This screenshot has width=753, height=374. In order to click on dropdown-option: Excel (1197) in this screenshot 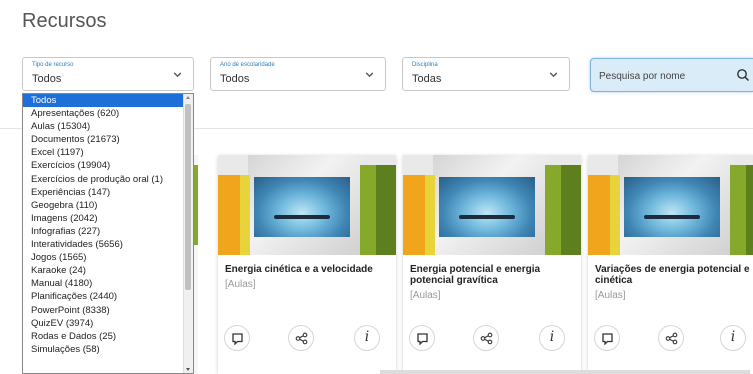, I will do `click(104, 152)`.